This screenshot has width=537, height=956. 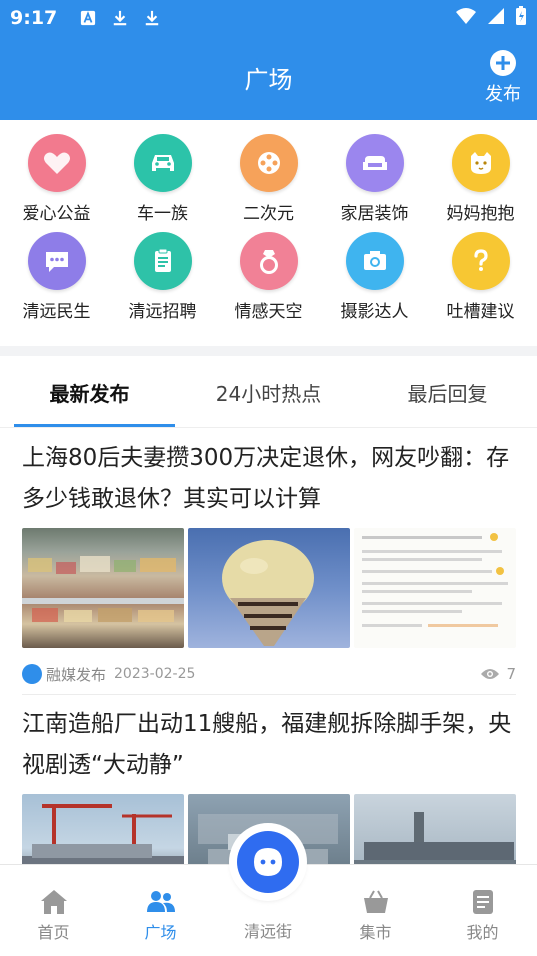 I want to click on post-source: 融媒发布, so click(x=76, y=674).